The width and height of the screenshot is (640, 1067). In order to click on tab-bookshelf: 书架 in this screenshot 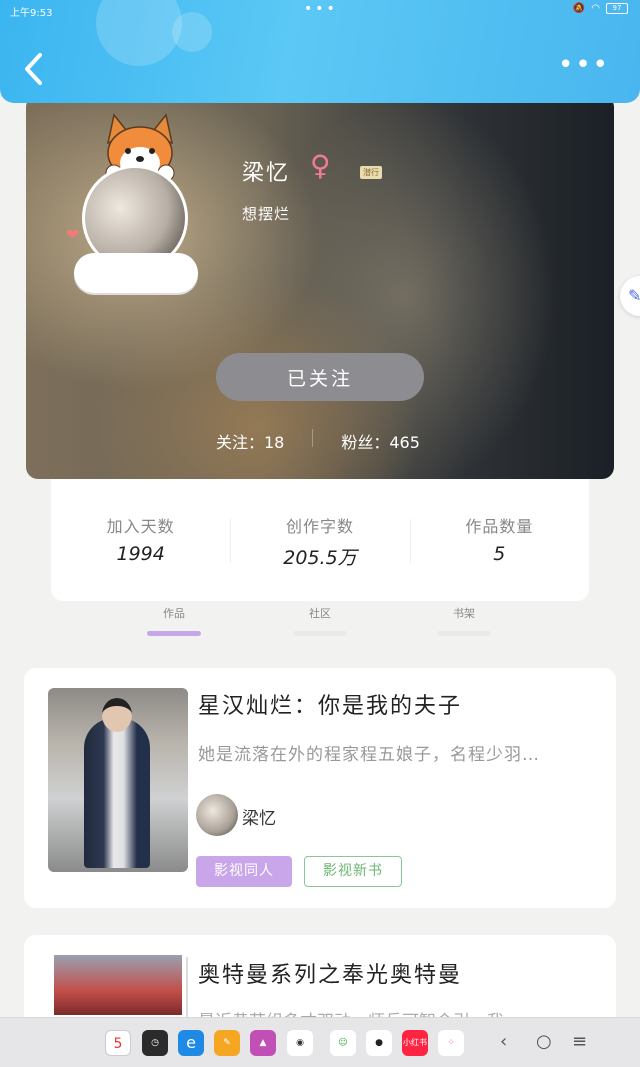, I will do `click(464, 620)`.